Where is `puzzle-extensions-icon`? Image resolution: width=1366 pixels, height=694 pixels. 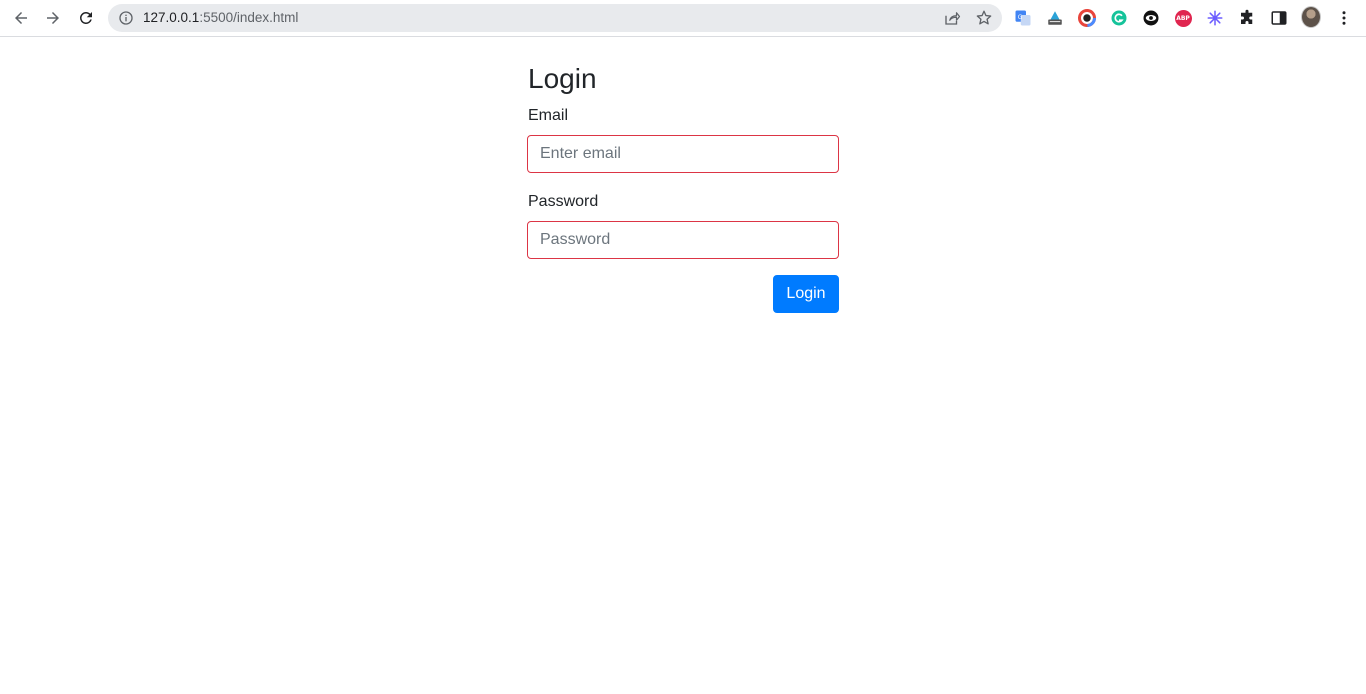 puzzle-extensions-icon is located at coordinates (1247, 18).